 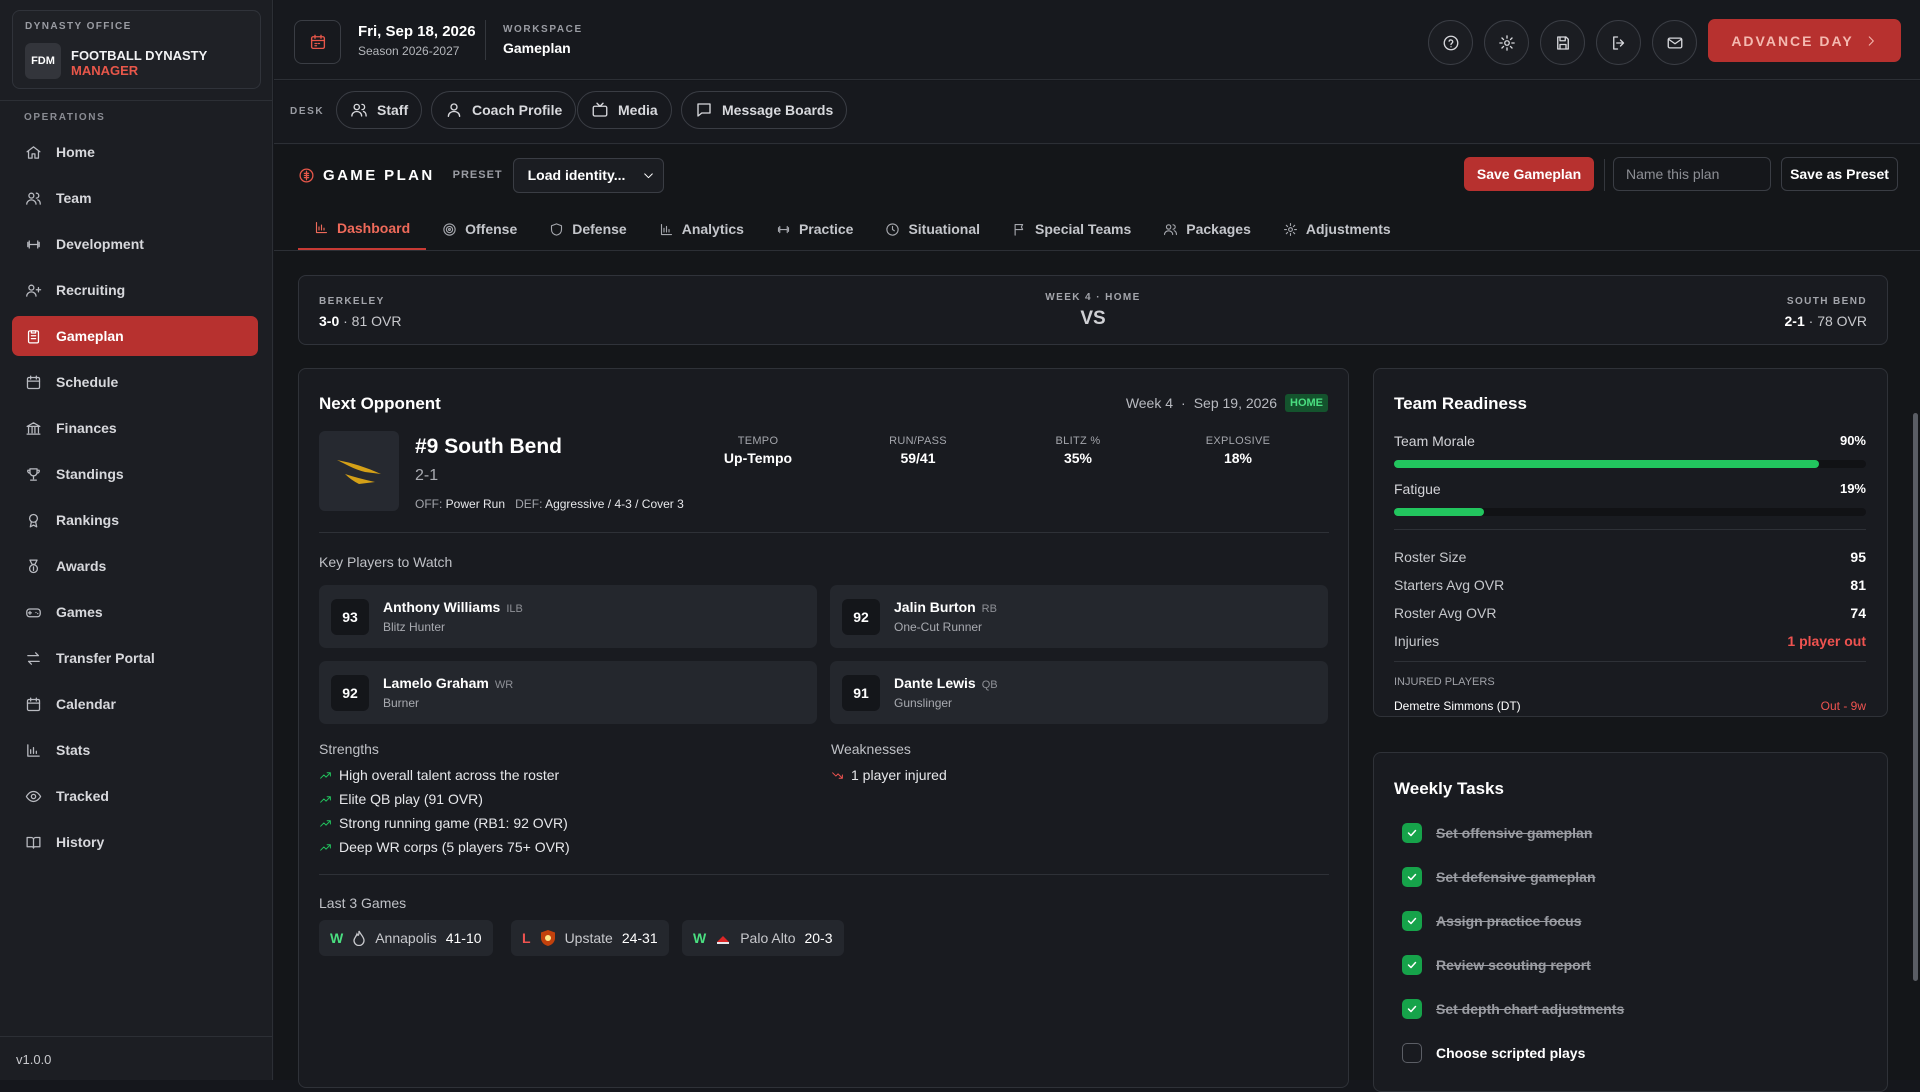 I want to click on sidebar-item-calendar: Calendar, so click(x=135, y=704).